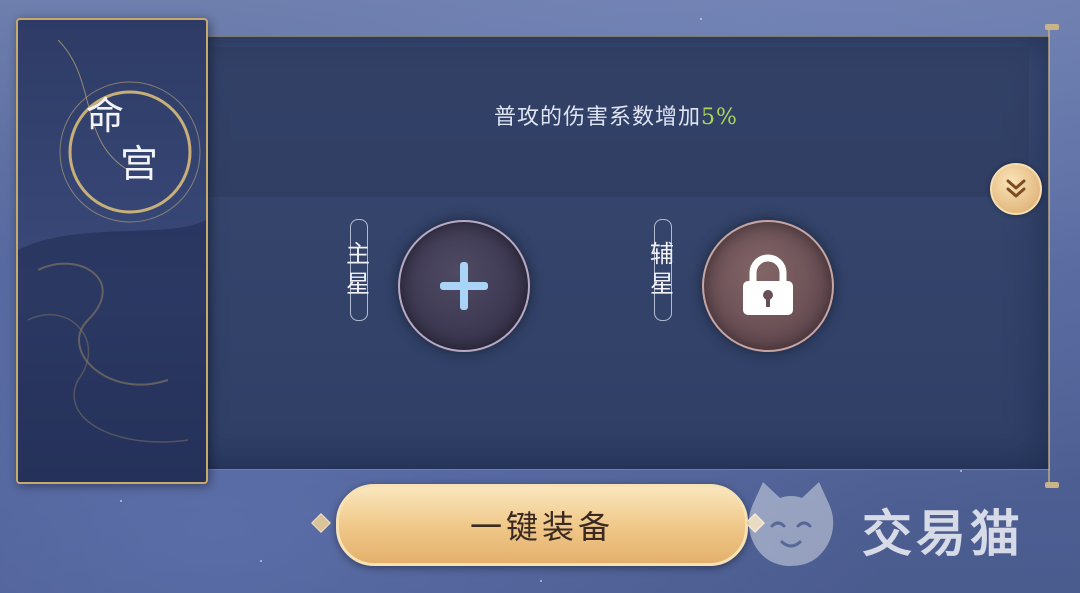 The height and width of the screenshot is (593, 1080). What do you see at coordinates (598, 117) in the screenshot?
I see `bonus-text: 普攻的伤害系数增加` at bounding box center [598, 117].